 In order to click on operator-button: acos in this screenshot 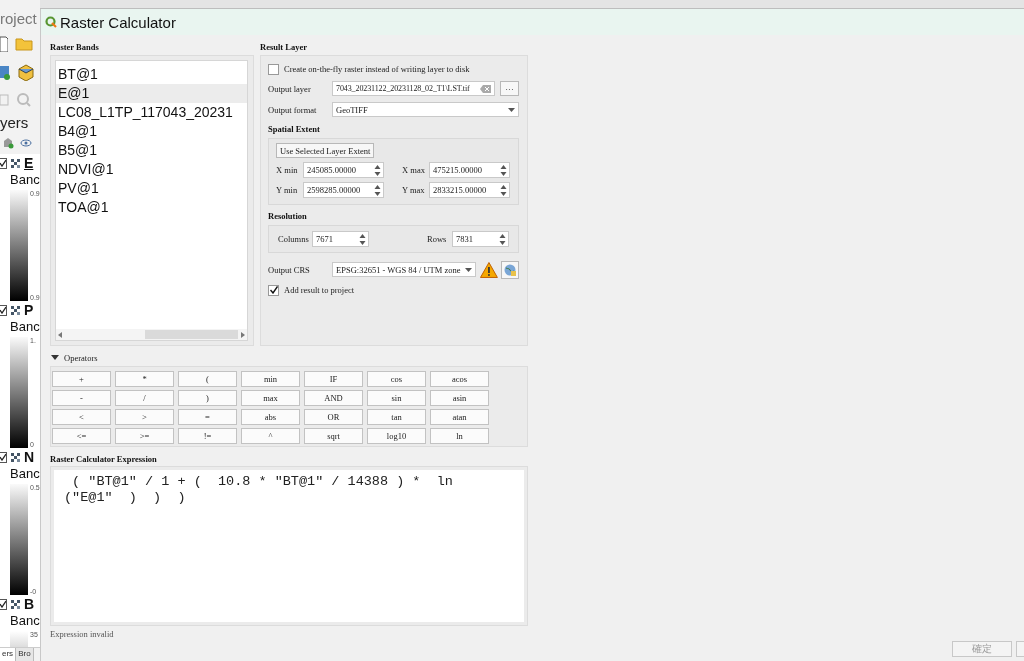, I will do `click(459, 379)`.